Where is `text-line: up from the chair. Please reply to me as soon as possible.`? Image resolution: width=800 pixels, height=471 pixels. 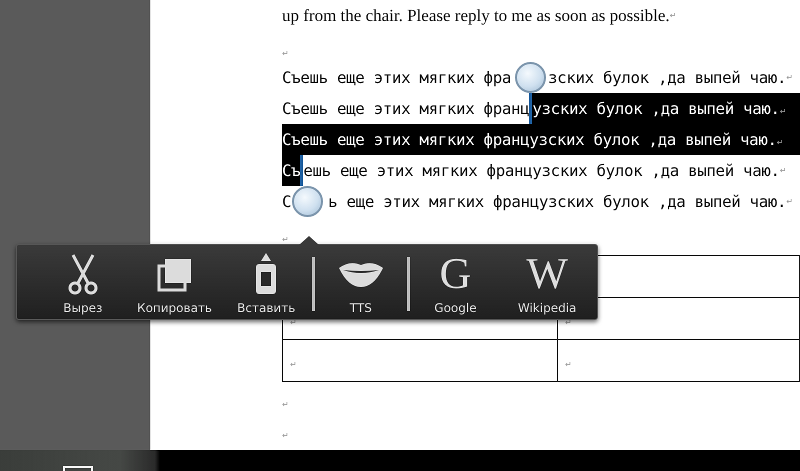
text-line: up from the chair. Please reply to me as soon as possible. is located at coordinates (476, 16).